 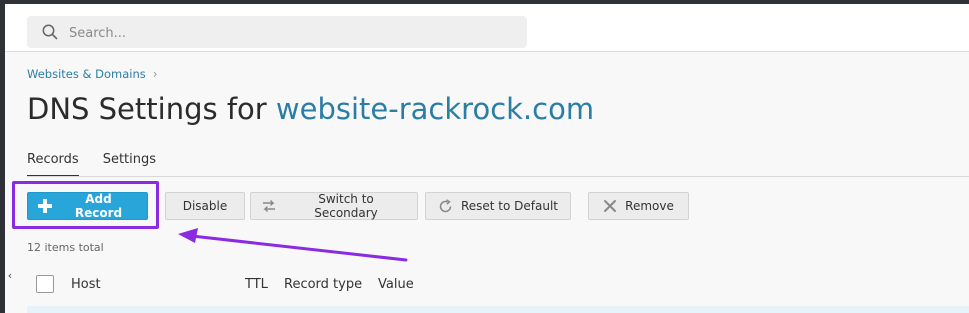 I want to click on switch-to-secondary-button: Switch to Secondary, so click(x=334, y=206).